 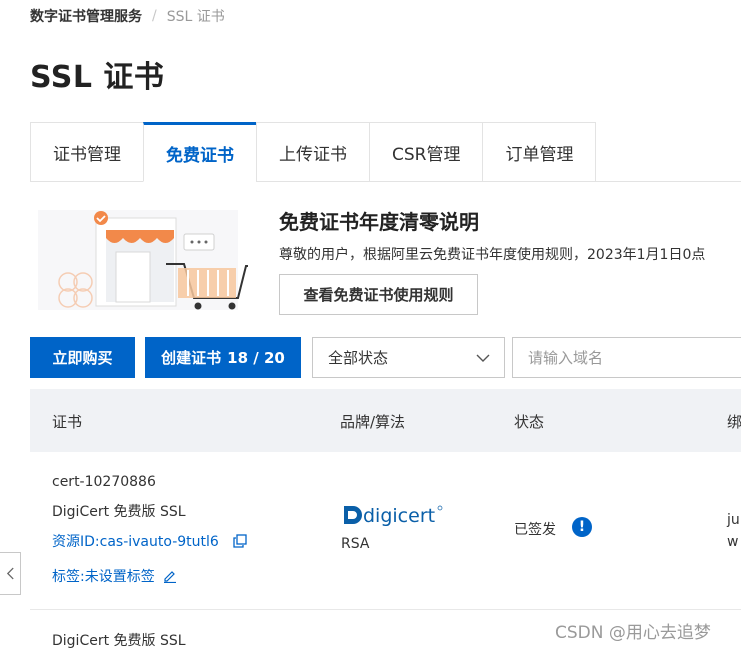 What do you see at coordinates (483, 358) in the screenshot?
I see `chevron-down-icon` at bounding box center [483, 358].